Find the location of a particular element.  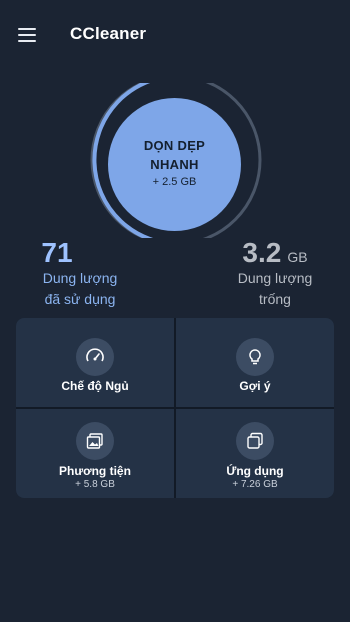

media-tile: Phương tiện + 5.8 GB is located at coordinates (95, 453).